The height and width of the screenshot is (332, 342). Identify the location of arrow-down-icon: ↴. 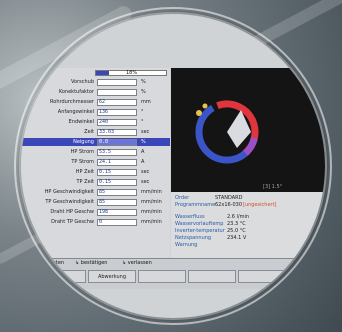
(32, 263).